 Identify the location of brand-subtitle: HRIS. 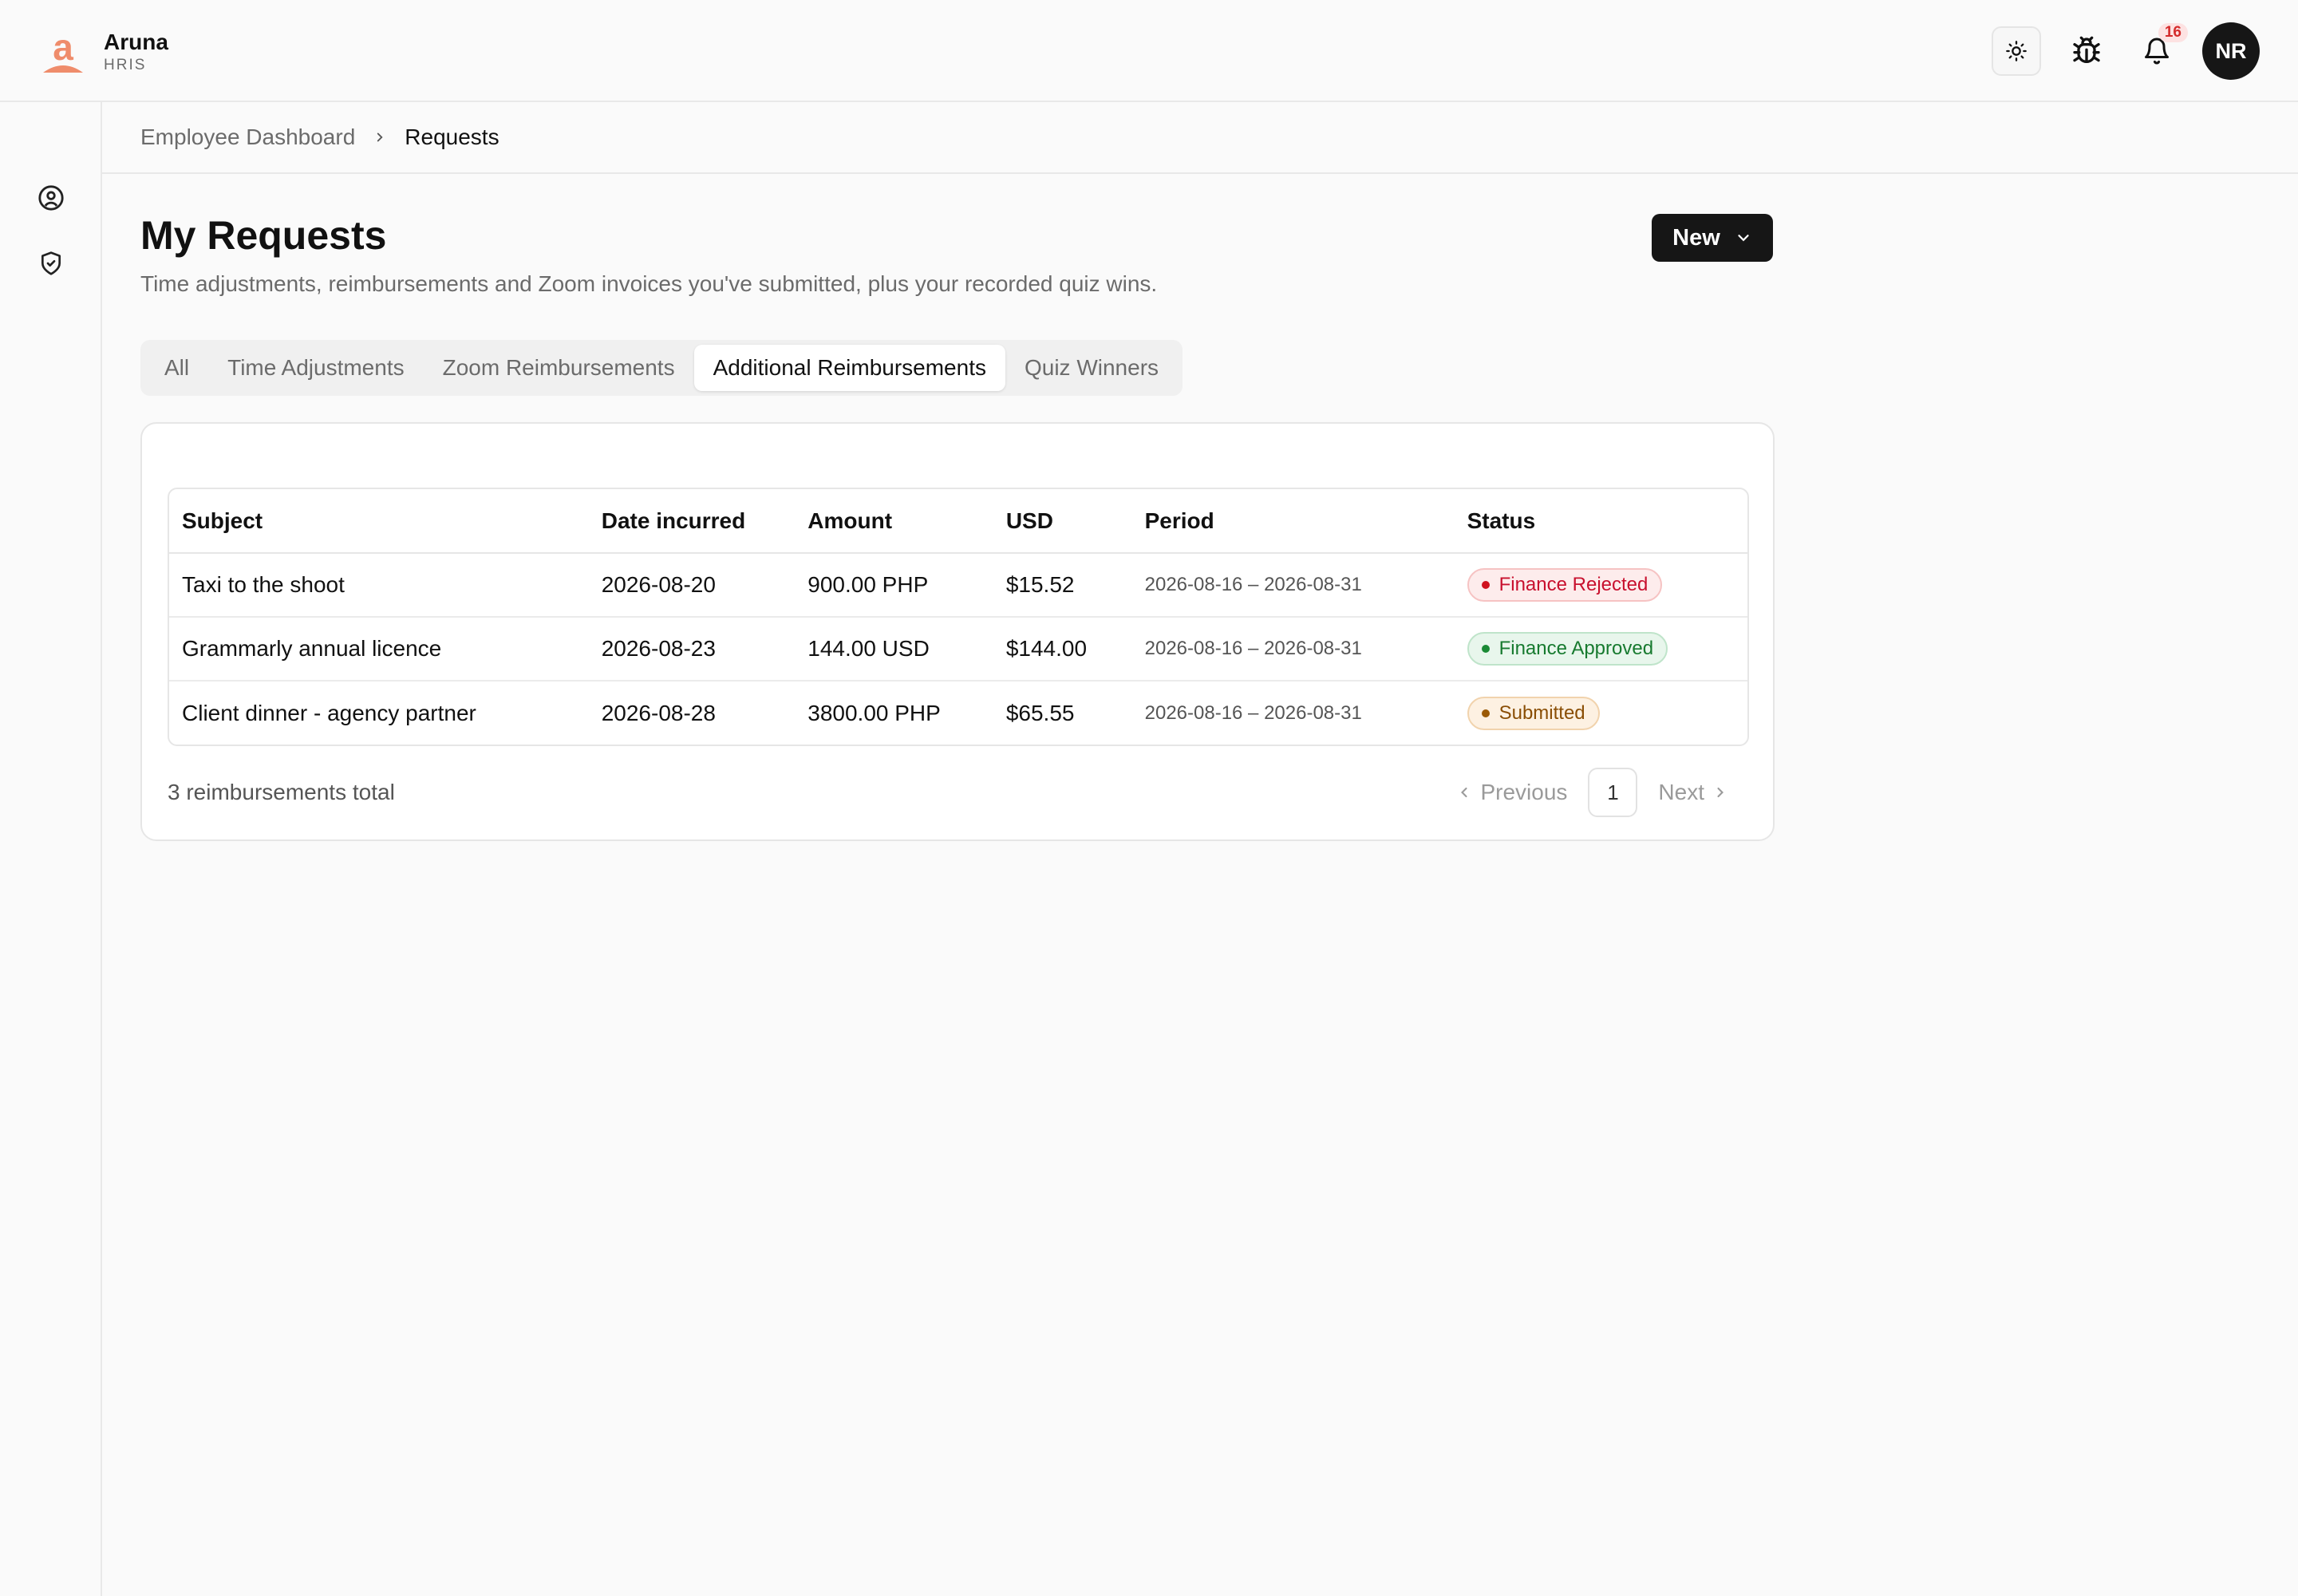
(125, 65).